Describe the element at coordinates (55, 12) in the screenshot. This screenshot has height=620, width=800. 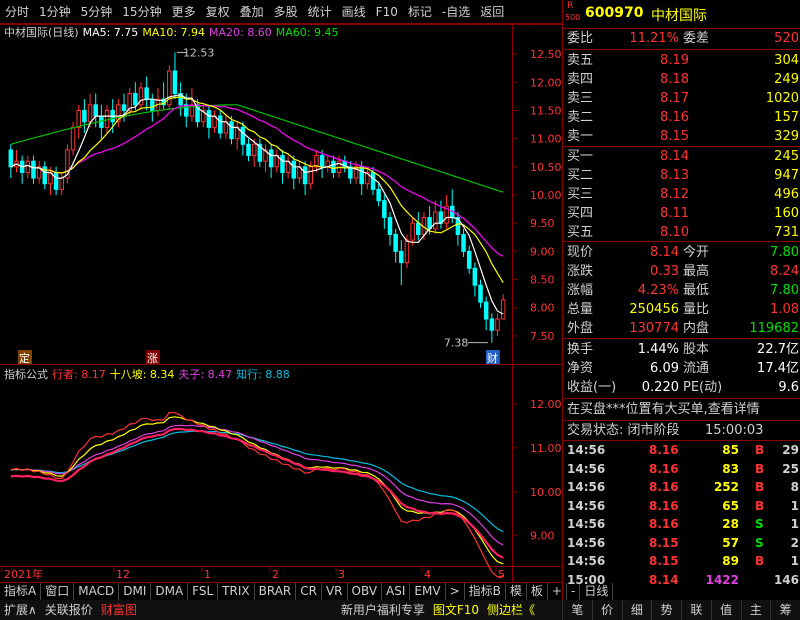
I see `toolbar-item-1: 1分钟` at that location.